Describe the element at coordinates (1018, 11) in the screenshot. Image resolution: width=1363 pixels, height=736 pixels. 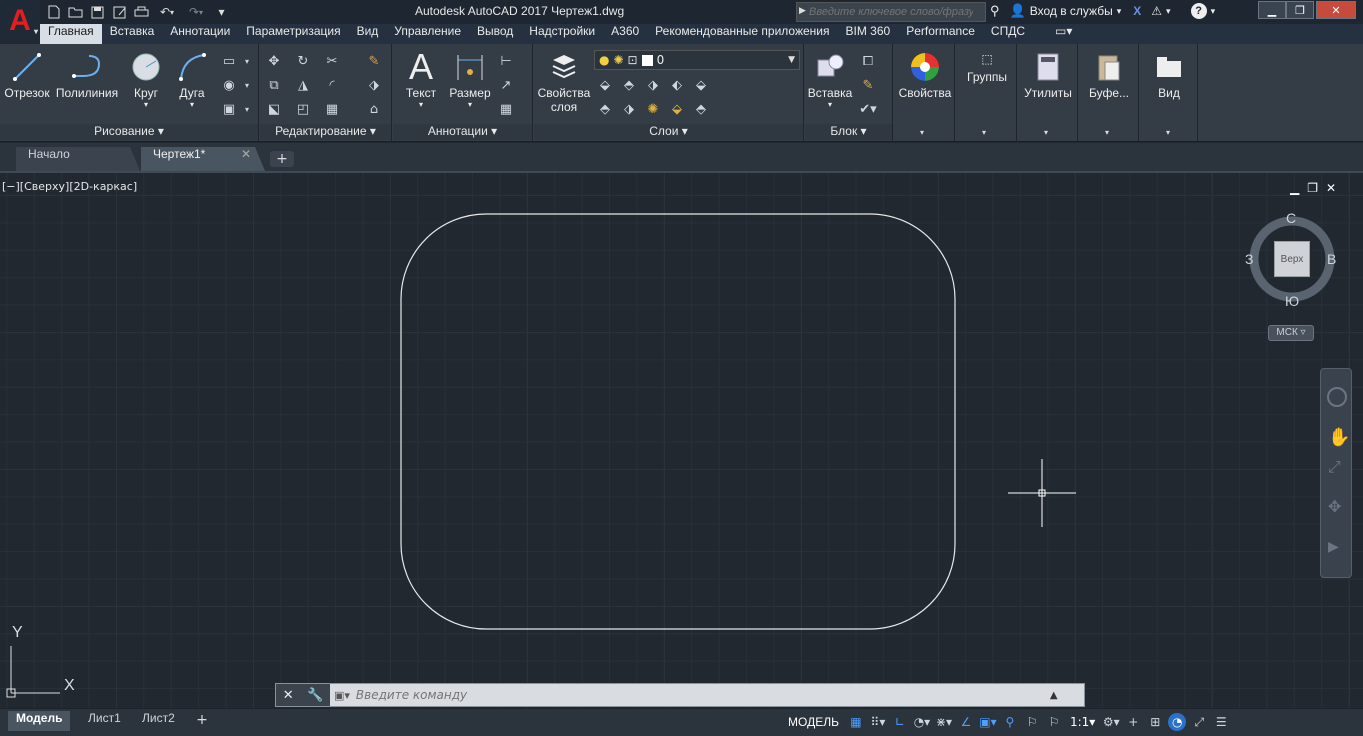
I see `user-icon: 👤` at that location.